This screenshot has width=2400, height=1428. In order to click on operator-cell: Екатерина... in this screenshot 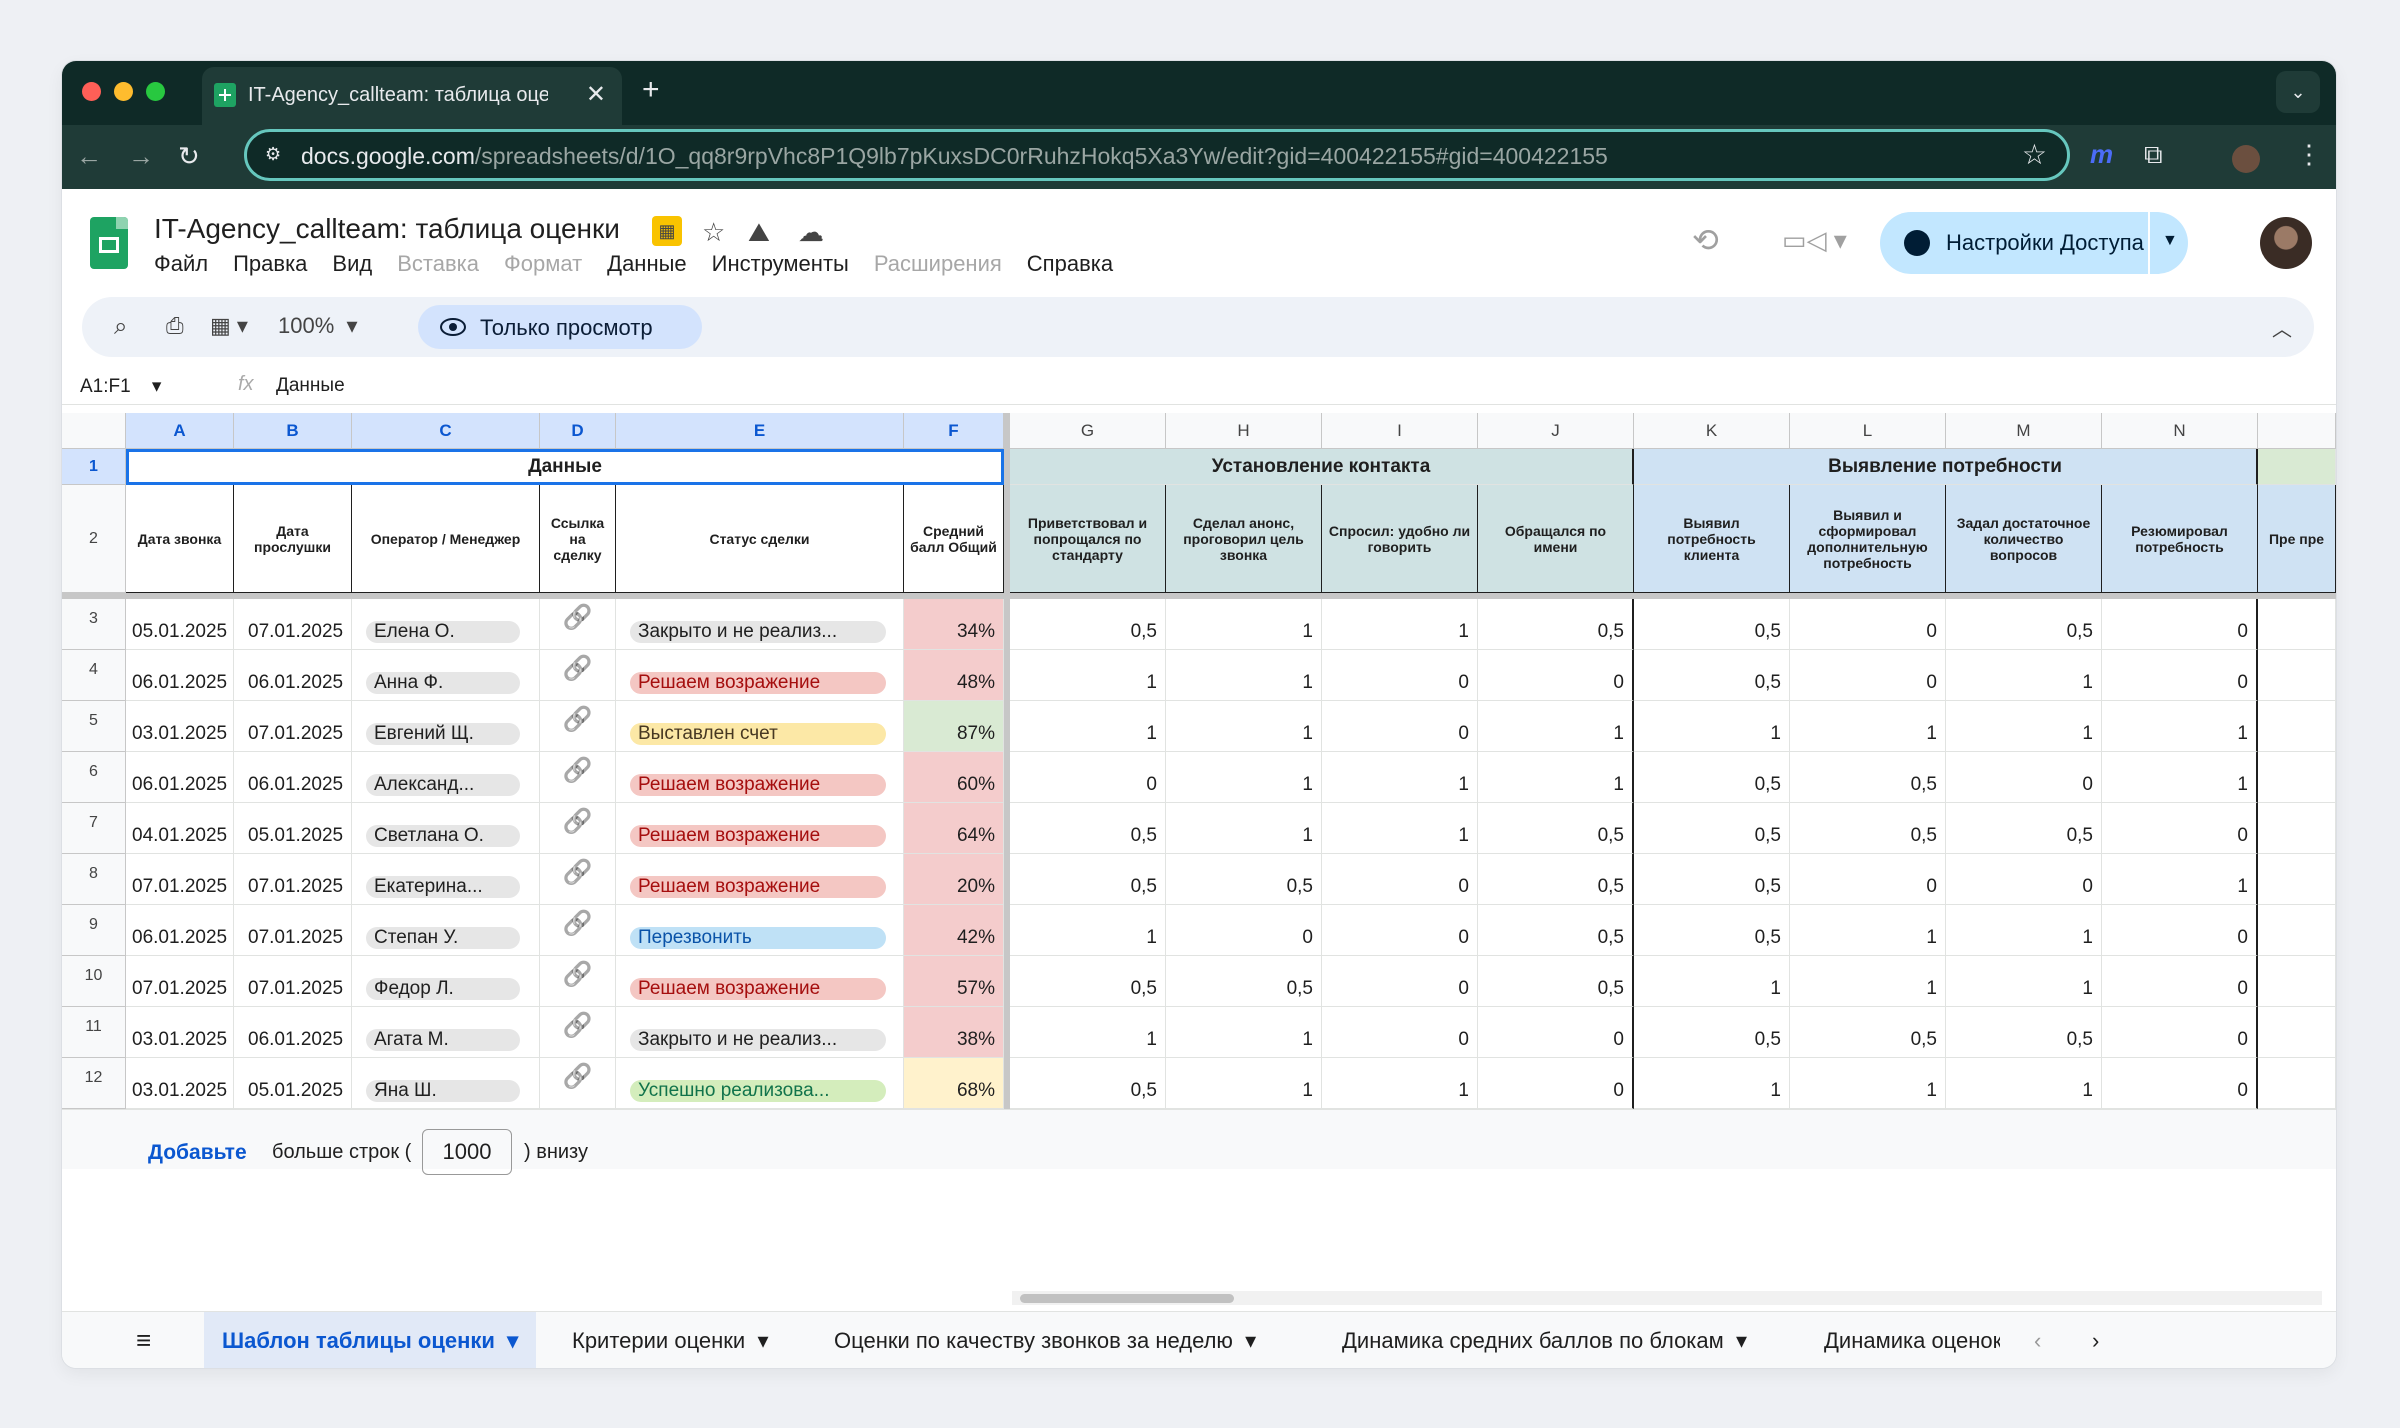, I will do `click(446, 879)`.